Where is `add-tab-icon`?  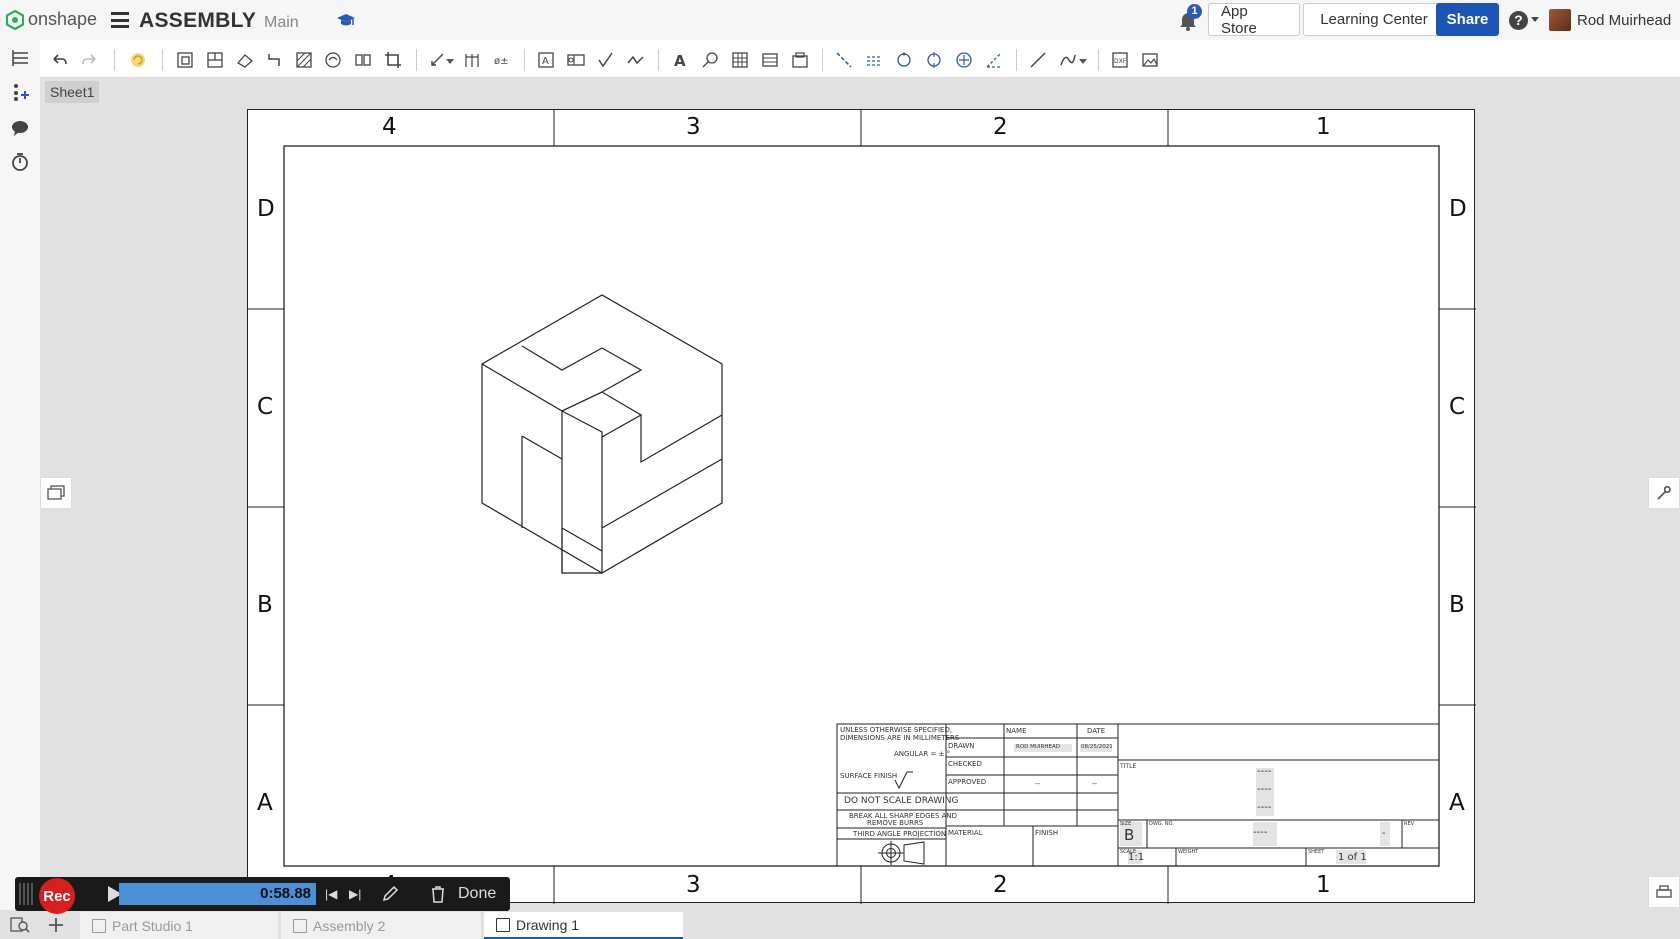
add-tab-icon is located at coordinates (56, 925).